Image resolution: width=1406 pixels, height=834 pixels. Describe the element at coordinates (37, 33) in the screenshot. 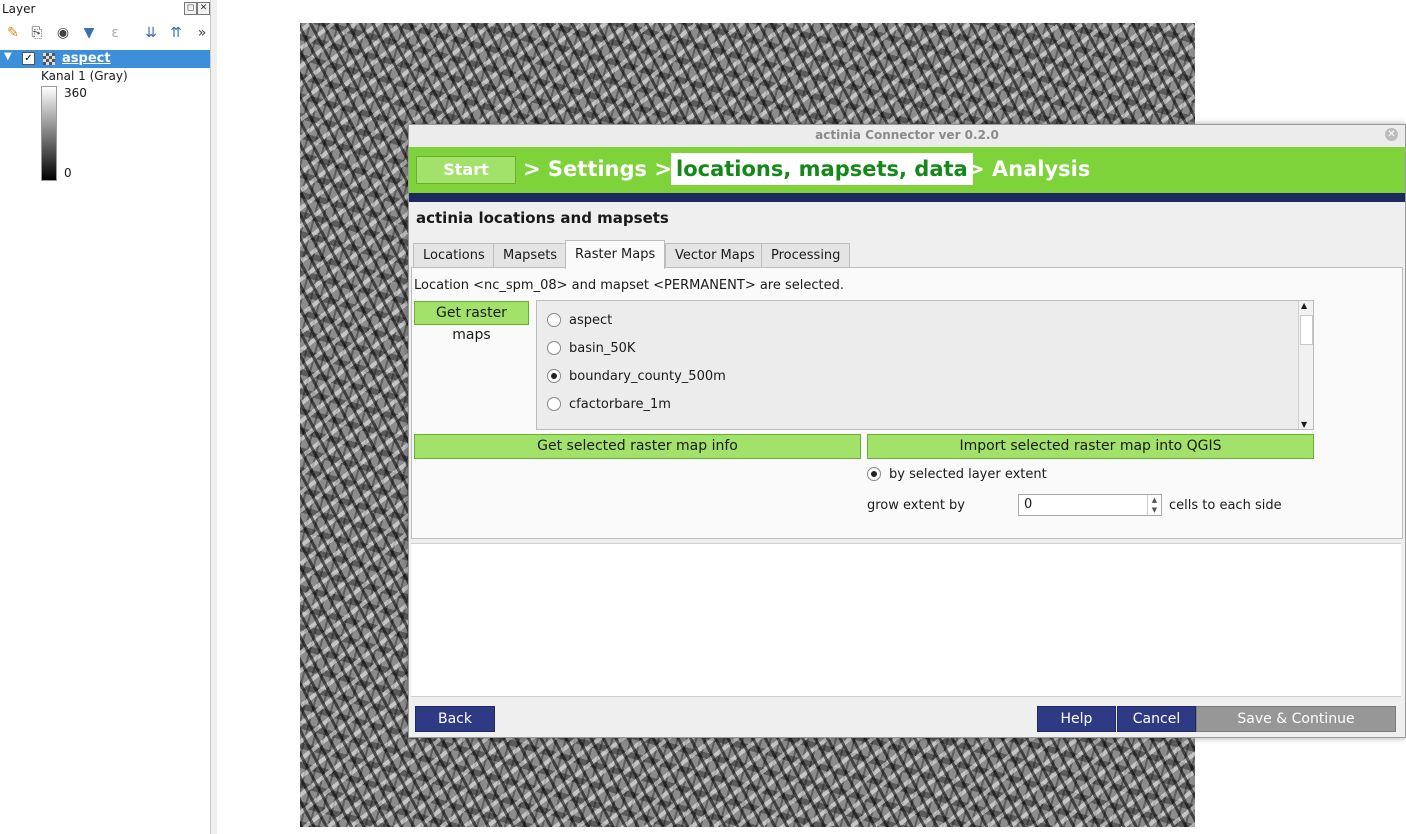

I see `add-group-icon: ⎘` at that location.